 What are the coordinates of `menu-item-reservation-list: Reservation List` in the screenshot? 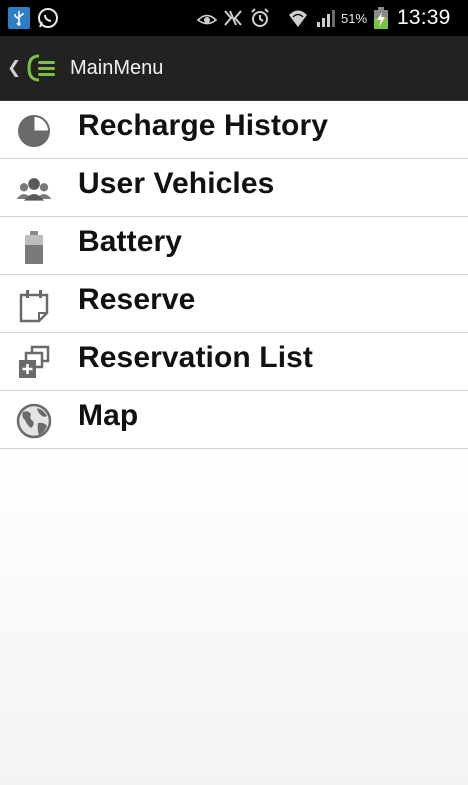 It's located at (234, 362).